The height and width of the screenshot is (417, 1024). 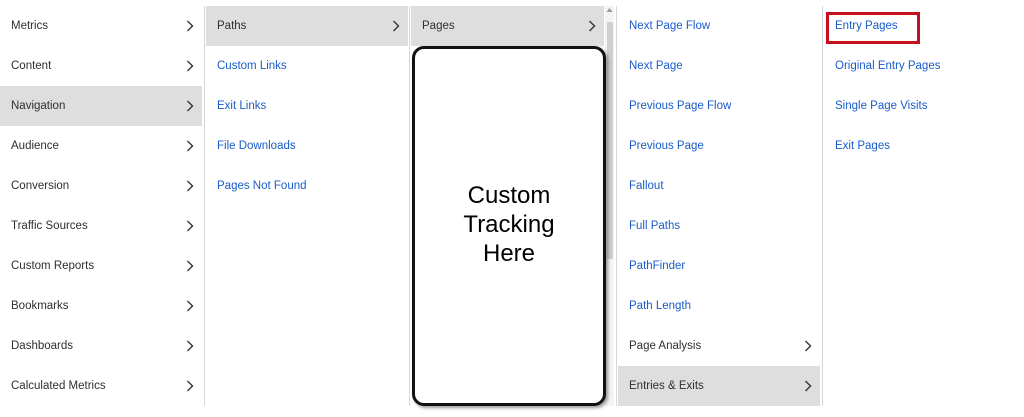 I want to click on menu-item-entries-exits: Entries & Exits, so click(x=719, y=386).